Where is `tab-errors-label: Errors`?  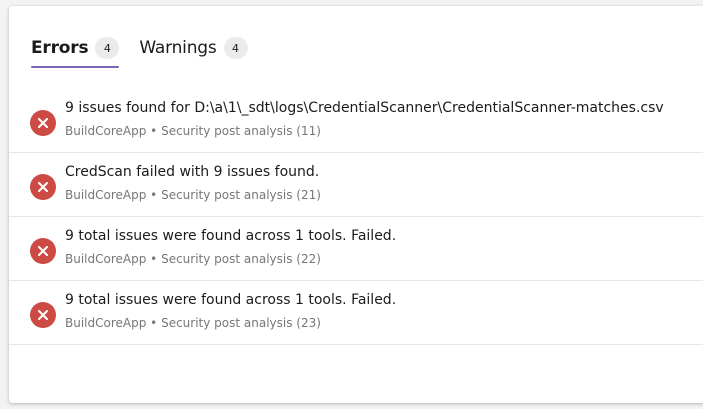
tab-errors-label: Errors is located at coordinates (60, 48).